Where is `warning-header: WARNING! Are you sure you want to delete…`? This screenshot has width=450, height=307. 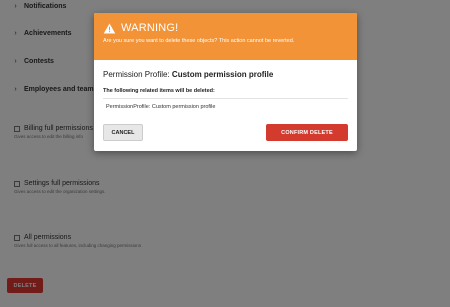 warning-header: WARNING! Are you sure you want to delete… is located at coordinates (225, 36).